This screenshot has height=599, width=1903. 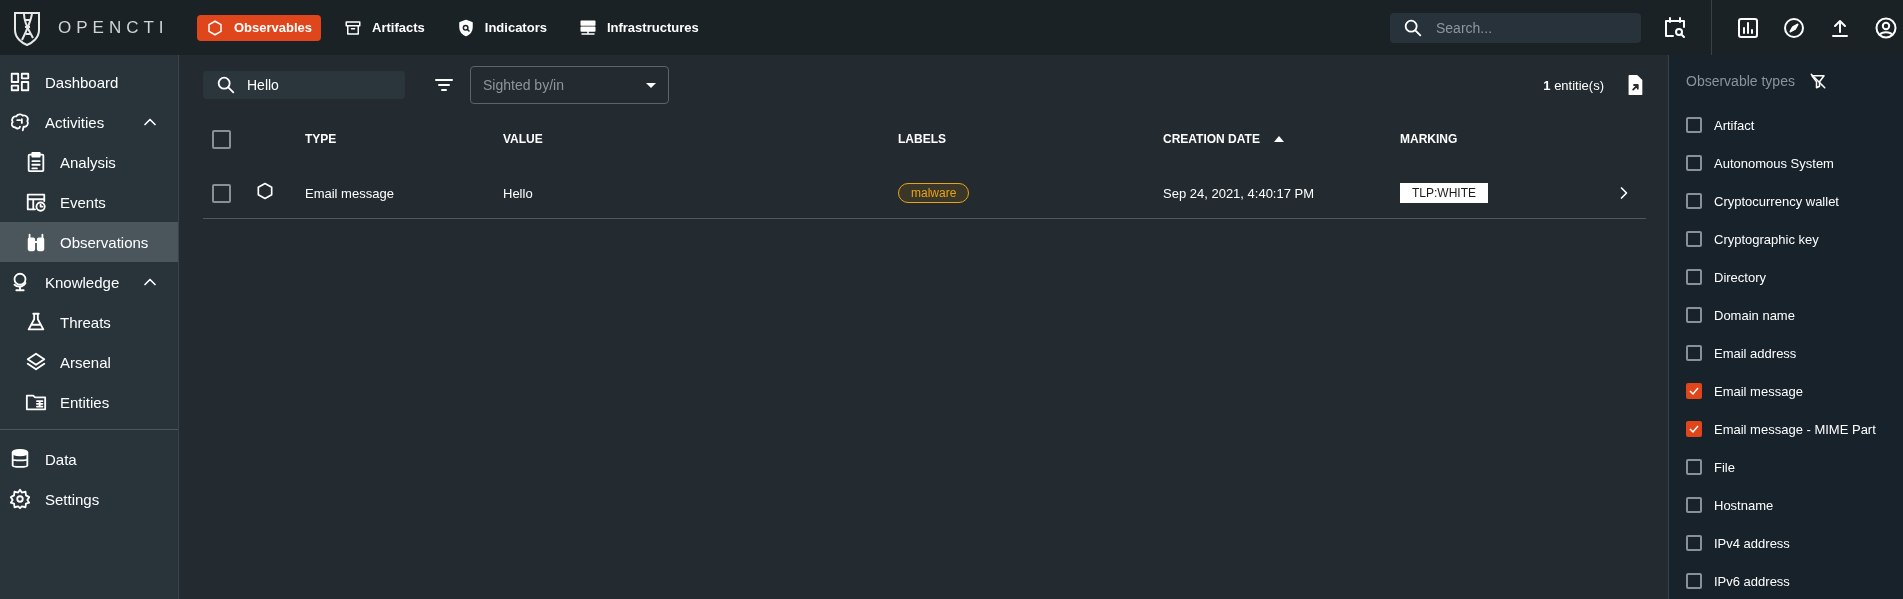 What do you see at coordinates (569, 85) in the screenshot?
I see `sighted-dropdown: Sighted by/in` at bounding box center [569, 85].